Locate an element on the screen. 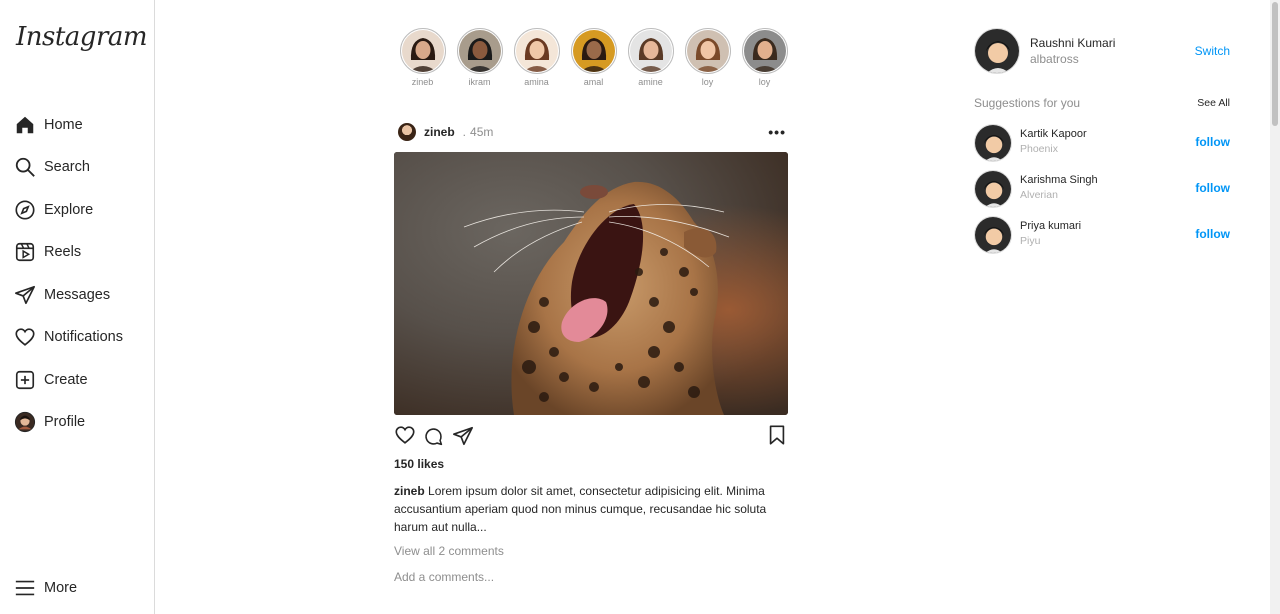  current-user-card: Raushni Kumari albatross Switch is located at coordinates (1103, 52).